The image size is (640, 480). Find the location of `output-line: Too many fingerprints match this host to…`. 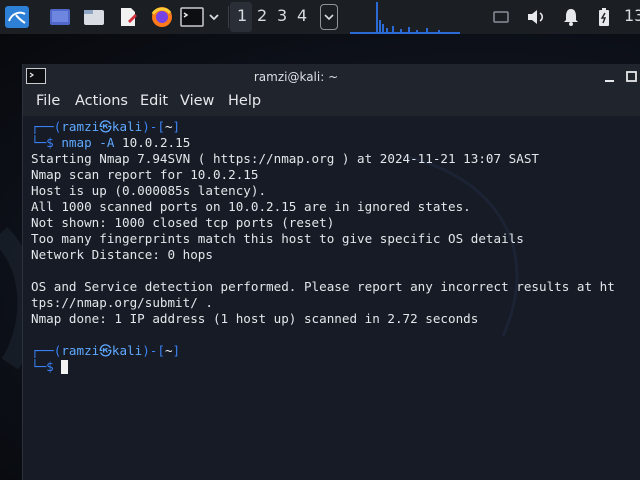

output-line: Too many fingerprints match this host to… is located at coordinates (277, 238).